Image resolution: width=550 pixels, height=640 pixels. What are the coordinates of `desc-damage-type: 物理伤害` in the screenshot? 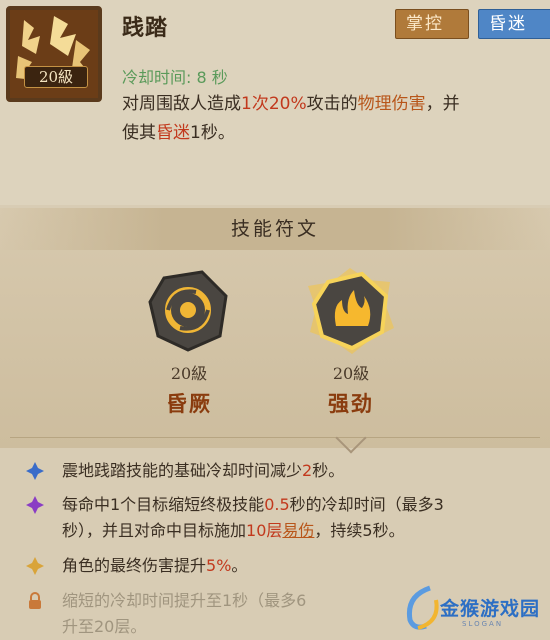 It's located at (391, 104).